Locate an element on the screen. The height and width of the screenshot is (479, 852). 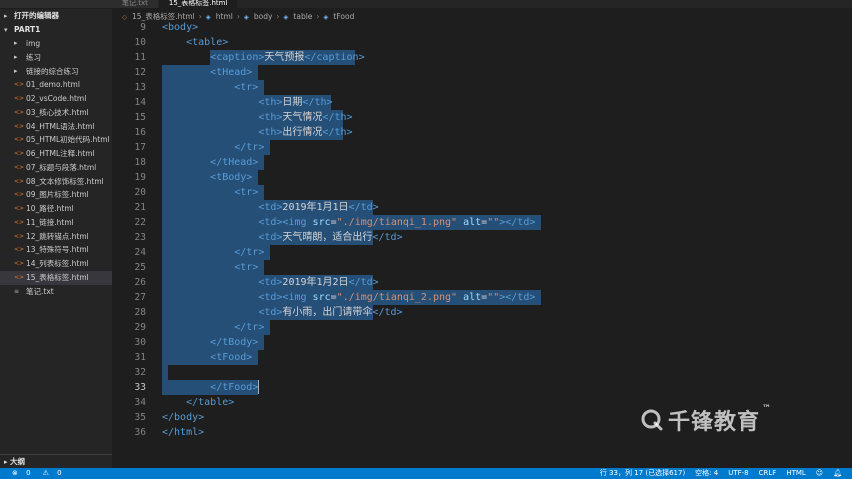
bell-icon: 🔔︎ is located at coordinates (837, 473).